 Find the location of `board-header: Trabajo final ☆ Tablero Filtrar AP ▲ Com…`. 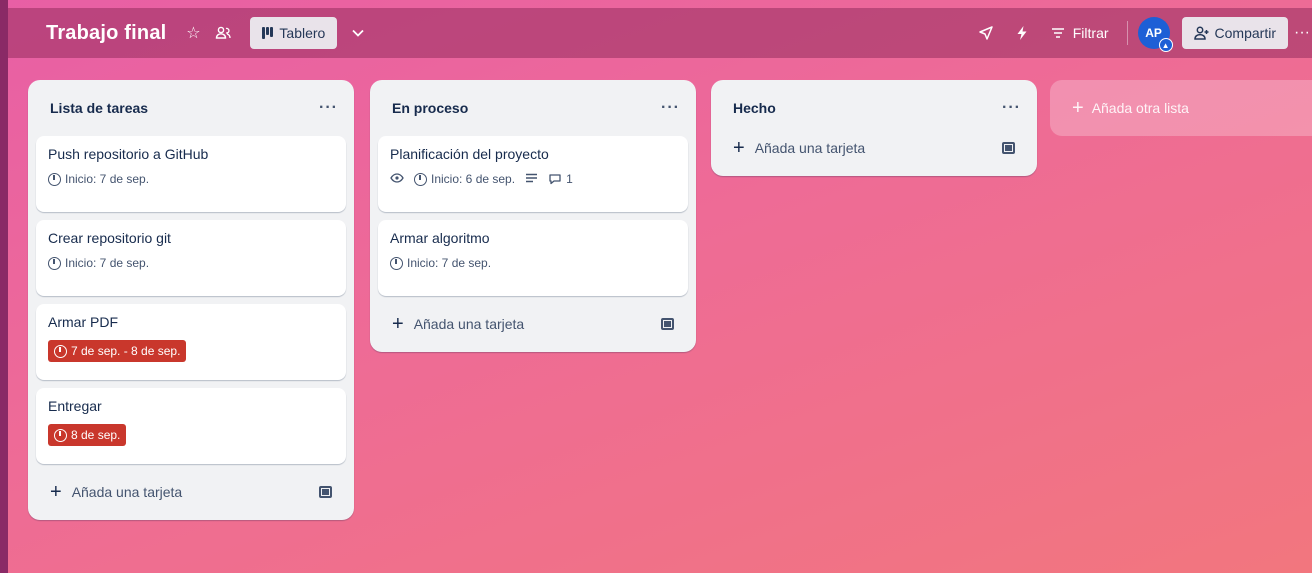

board-header: Trabajo final ☆ Tablero Filtrar AP ▲ Com… is located at coordinates (660, 33).